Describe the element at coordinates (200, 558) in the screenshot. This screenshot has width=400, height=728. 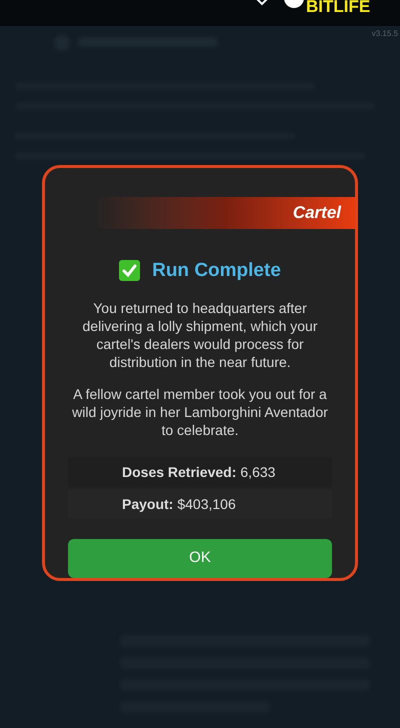
I see `ok-button: OK` at that location.